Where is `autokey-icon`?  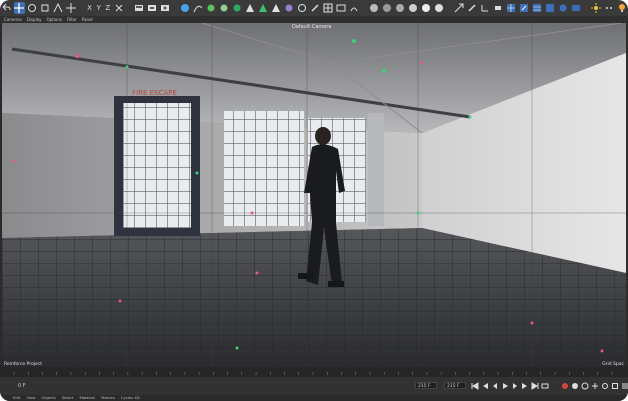 autokey-icon is located at coordinates (574, 385).